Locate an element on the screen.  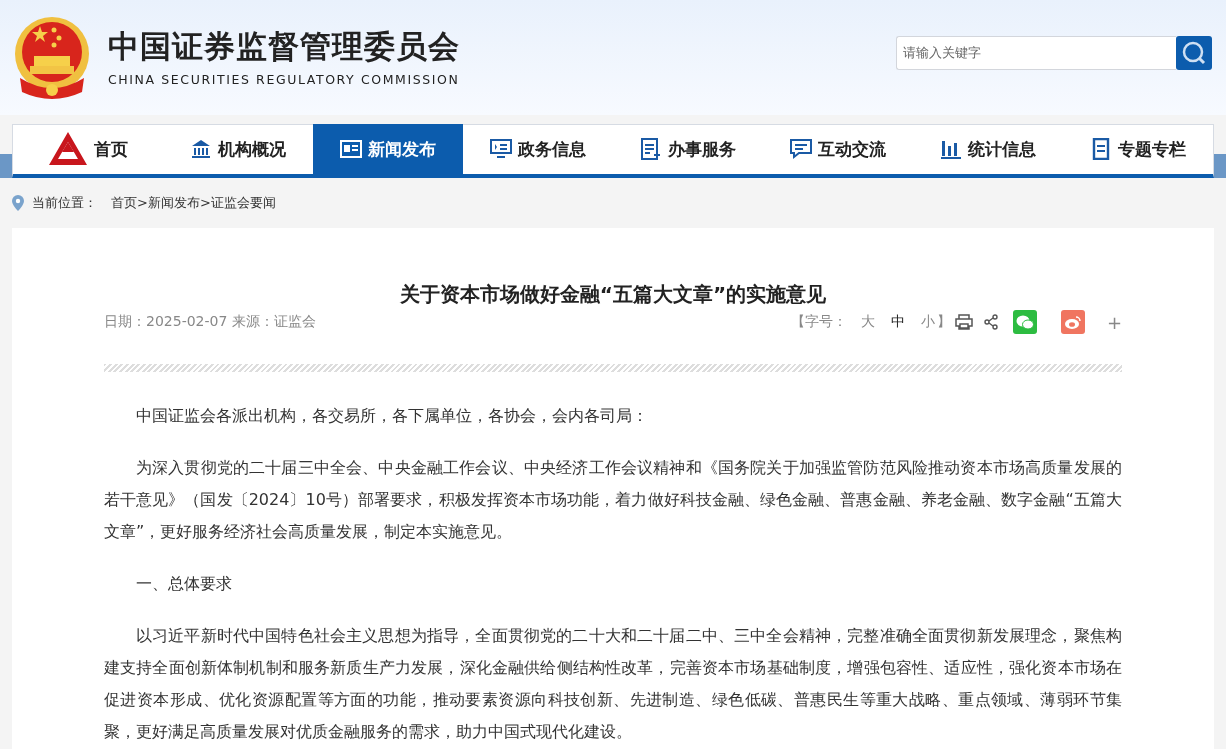
location-pin-icon is located at coordinates (18, 203).